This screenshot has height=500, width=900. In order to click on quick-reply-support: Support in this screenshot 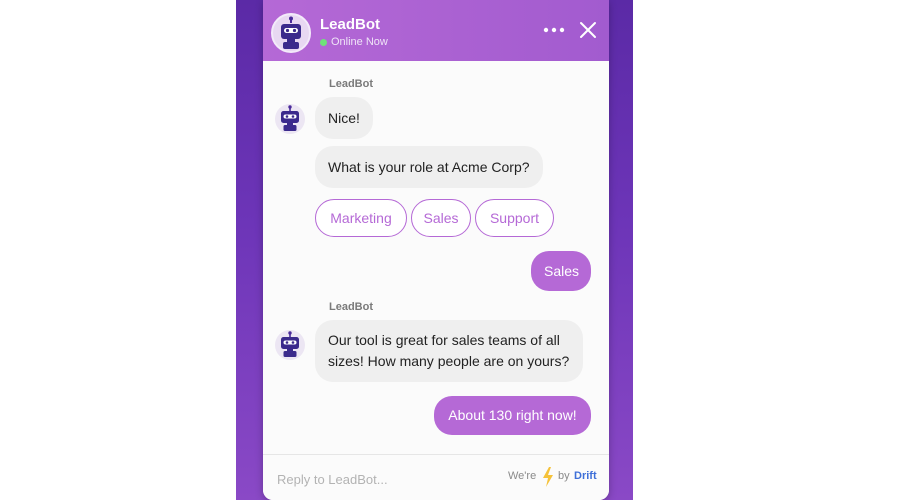, I will do `click(514, 218)`.